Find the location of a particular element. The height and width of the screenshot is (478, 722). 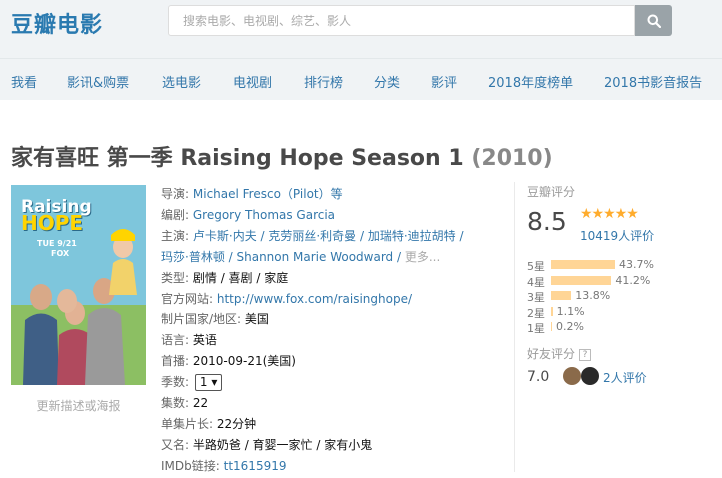

rating-stars-icon: ★★★★★ is located at coordinates (609, 214).